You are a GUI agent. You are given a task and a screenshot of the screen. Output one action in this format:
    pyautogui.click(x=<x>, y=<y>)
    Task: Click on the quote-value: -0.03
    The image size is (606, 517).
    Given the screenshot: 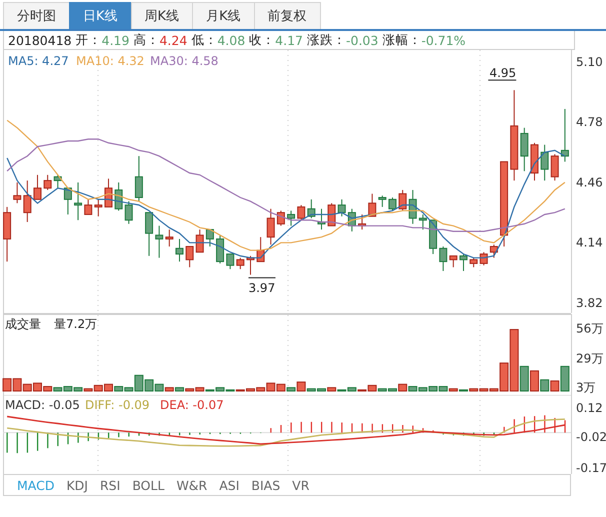 What is the action you would take?
    pyautogui.click(x=362, y=40)
    